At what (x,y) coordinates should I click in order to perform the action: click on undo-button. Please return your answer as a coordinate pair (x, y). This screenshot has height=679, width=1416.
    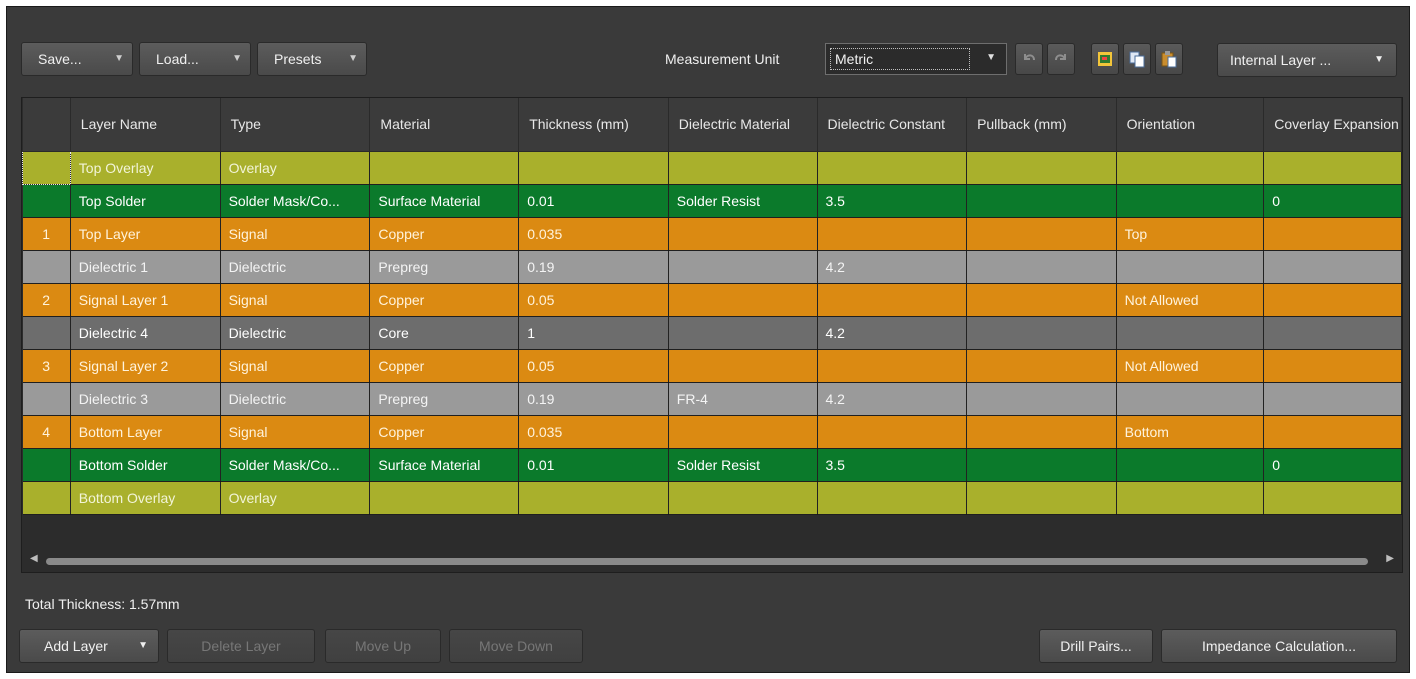
    Looking at the image, I should click on (1029, 59).